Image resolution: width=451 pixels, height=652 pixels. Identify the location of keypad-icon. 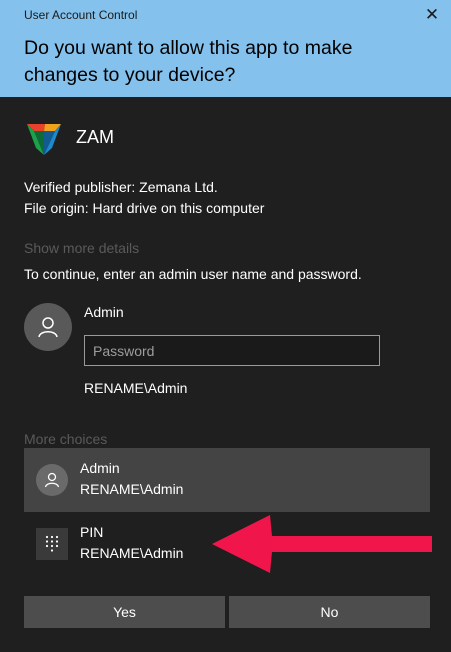
(52, 543).